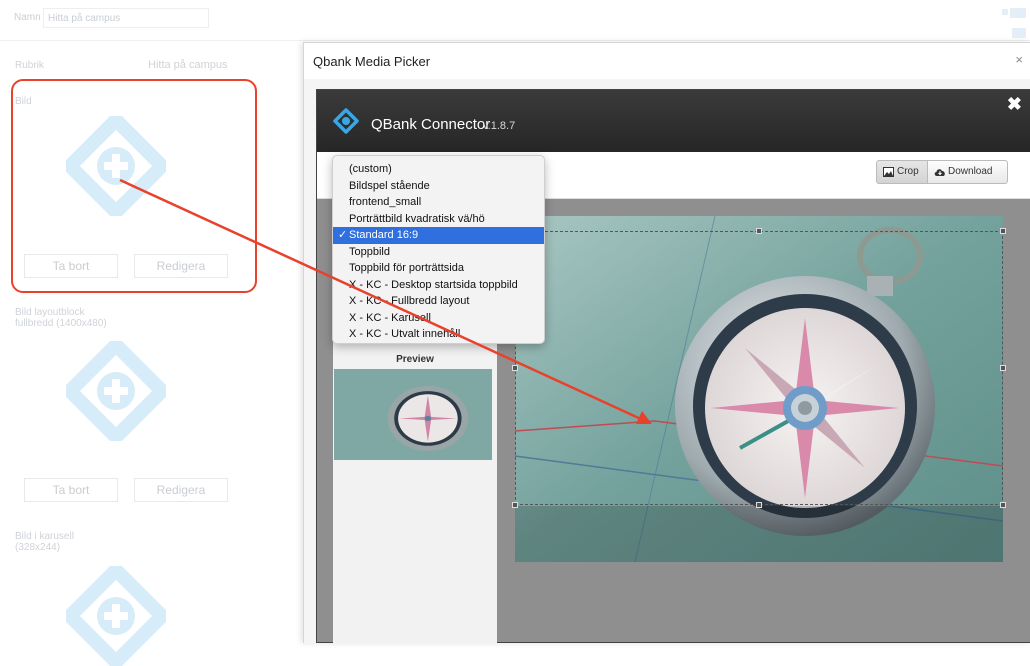 The width and height of the screenshot is (1030, 666). Describe the element at coordinates (188, 65) in the screenshot. I see `rubrik-value: Hitta på campus` at that location.